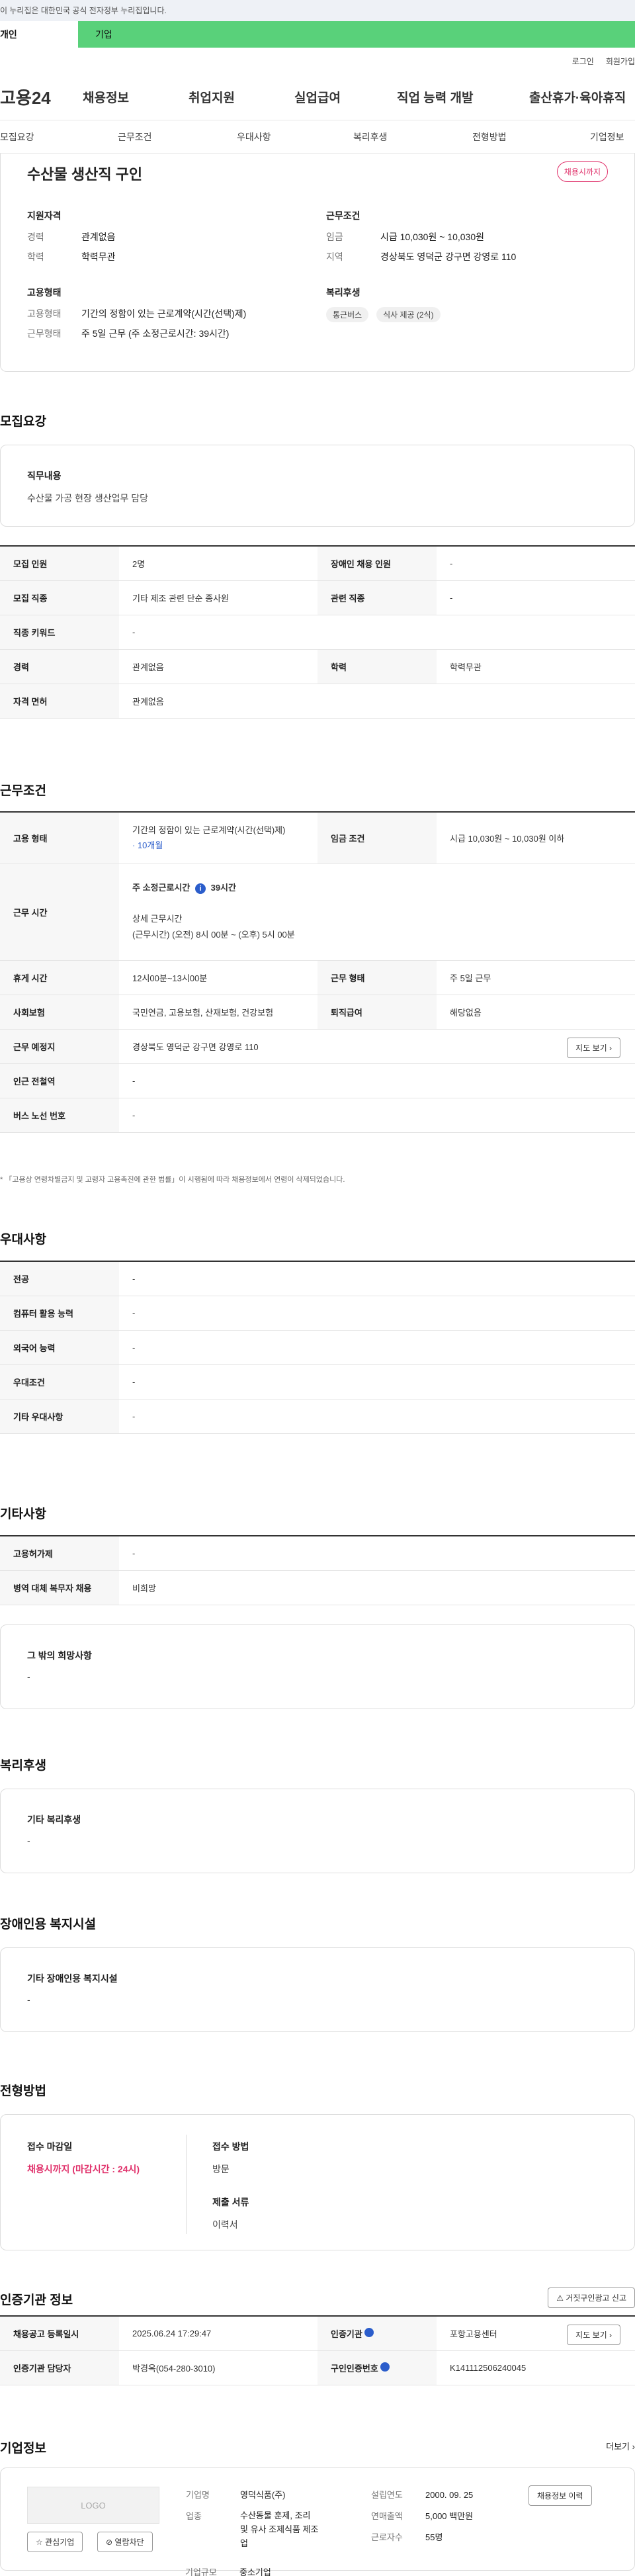  What do you see at coordinates (200, 888) in the screenshot?
I see `info-icon: i` at bounding box center [200, 888].